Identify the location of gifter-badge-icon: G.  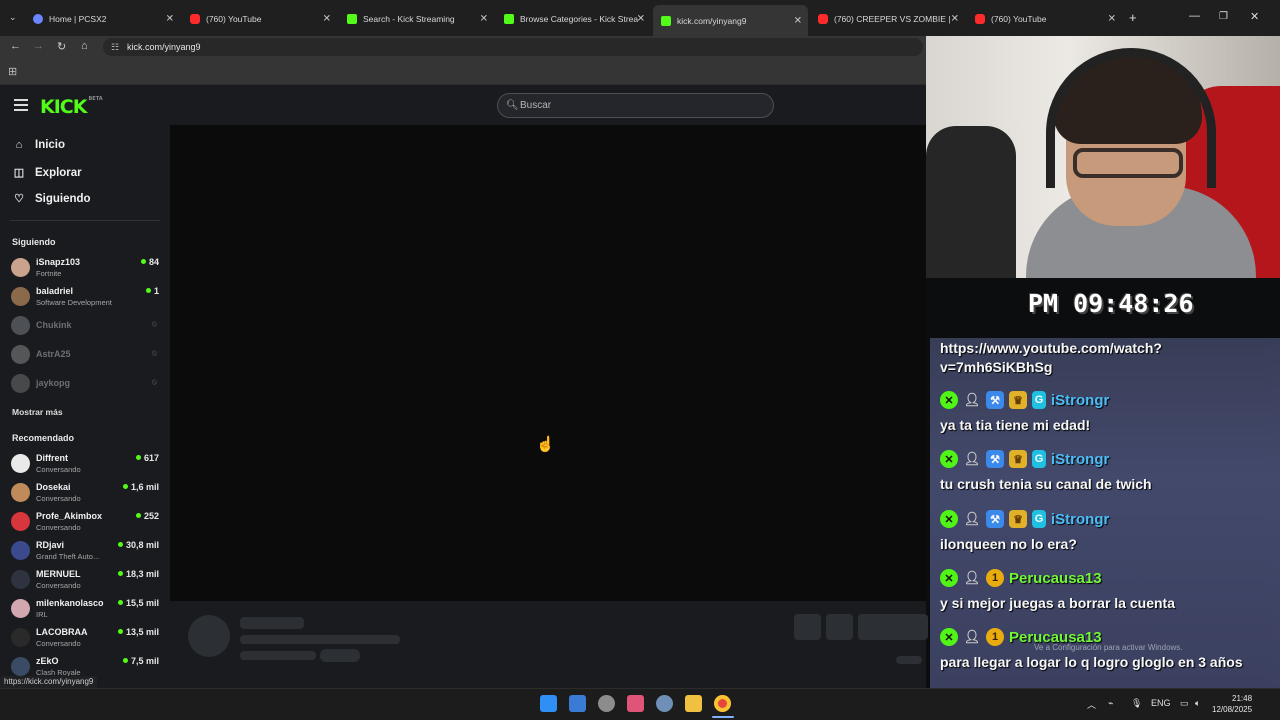
(1039, 519).